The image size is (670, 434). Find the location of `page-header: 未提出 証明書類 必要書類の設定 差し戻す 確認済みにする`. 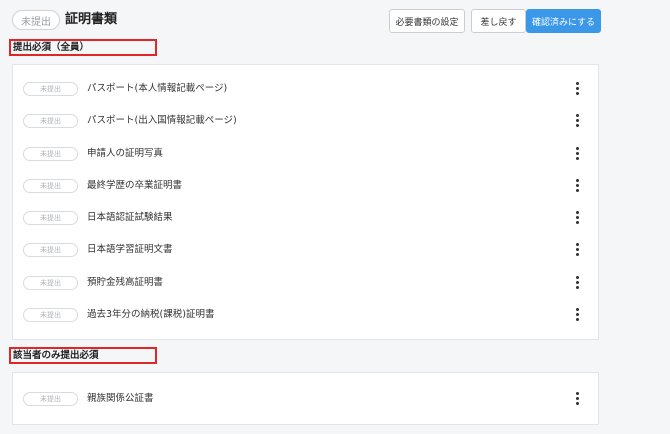

page-header: 未提出 証明書類 必要書類の設定 差し戻す 確認済みにする is located at coordinates (306, 21).